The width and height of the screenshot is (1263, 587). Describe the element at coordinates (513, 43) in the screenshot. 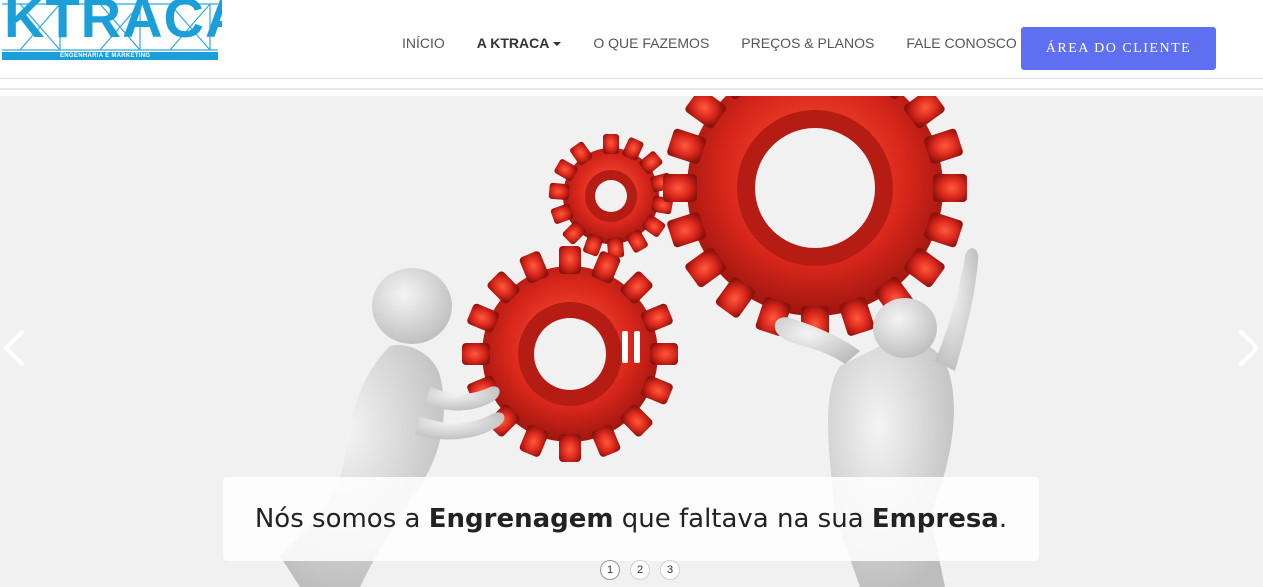

I see `nav-item-label: A KTRACA` at that location.